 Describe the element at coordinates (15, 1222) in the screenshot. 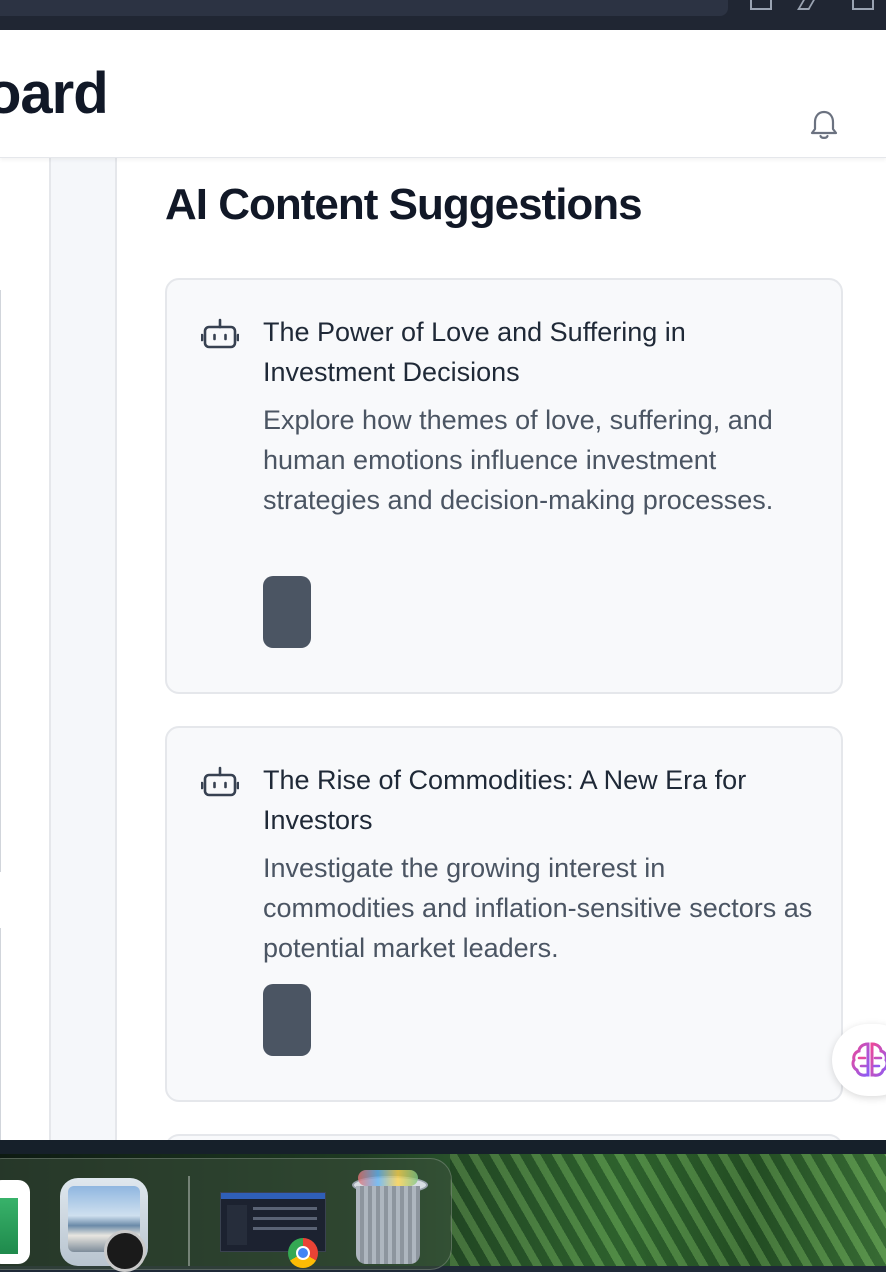

I see `numbers-app-icon` at that location.